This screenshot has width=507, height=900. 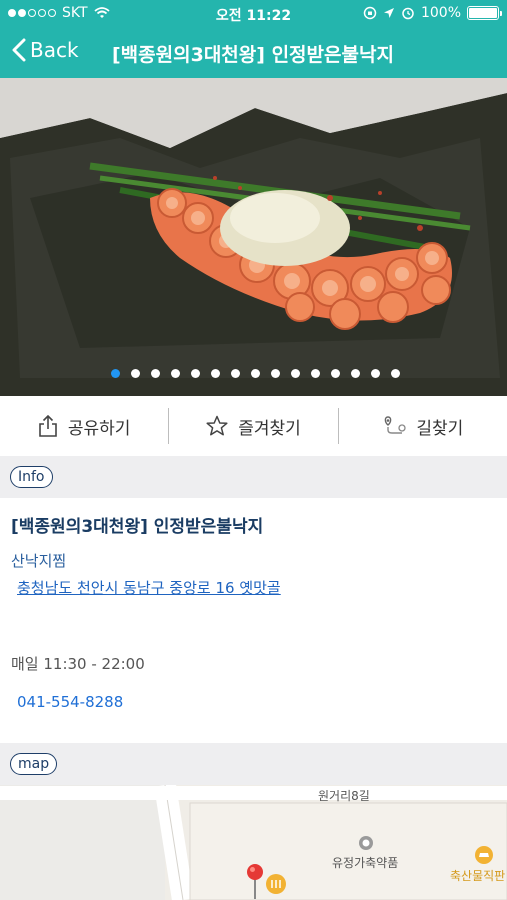 I want to click on battery-icon, so click(x=484, y=13).